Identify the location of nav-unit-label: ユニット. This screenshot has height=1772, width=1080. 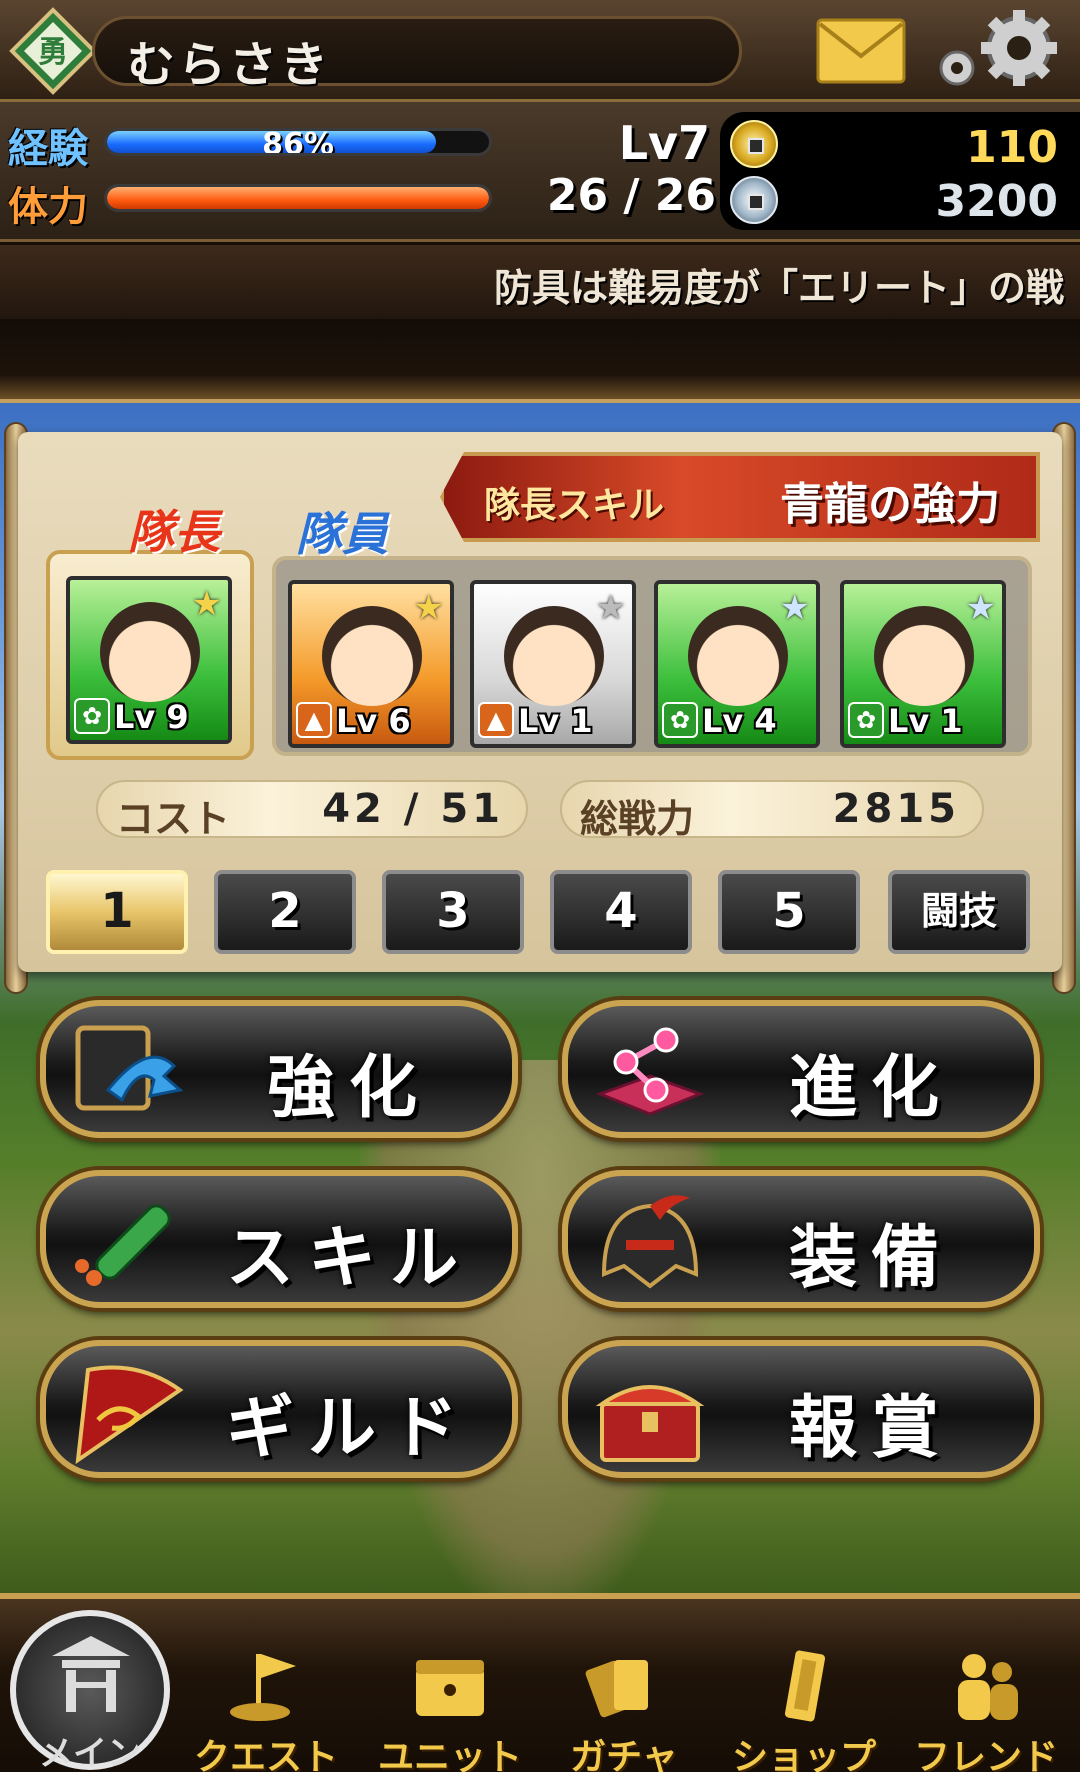
(449, 1754).